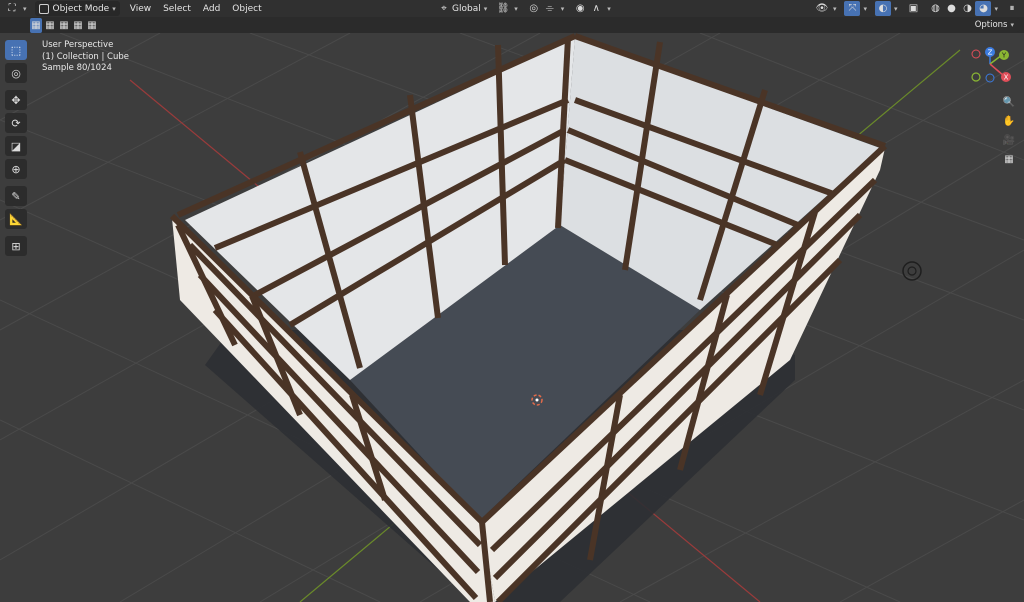 The image size is (1024, 602). I want to click on rotate-tool: ⟳, so click(16, 123).